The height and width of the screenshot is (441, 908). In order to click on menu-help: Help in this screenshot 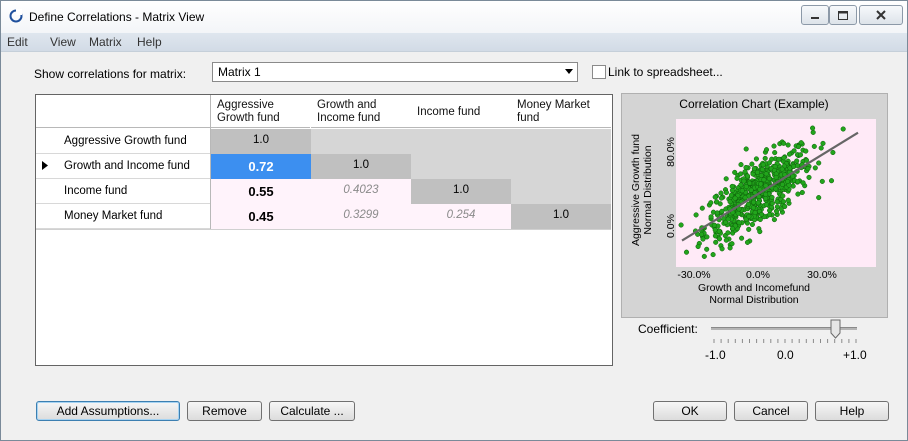, I will do `click(149, 42)`.